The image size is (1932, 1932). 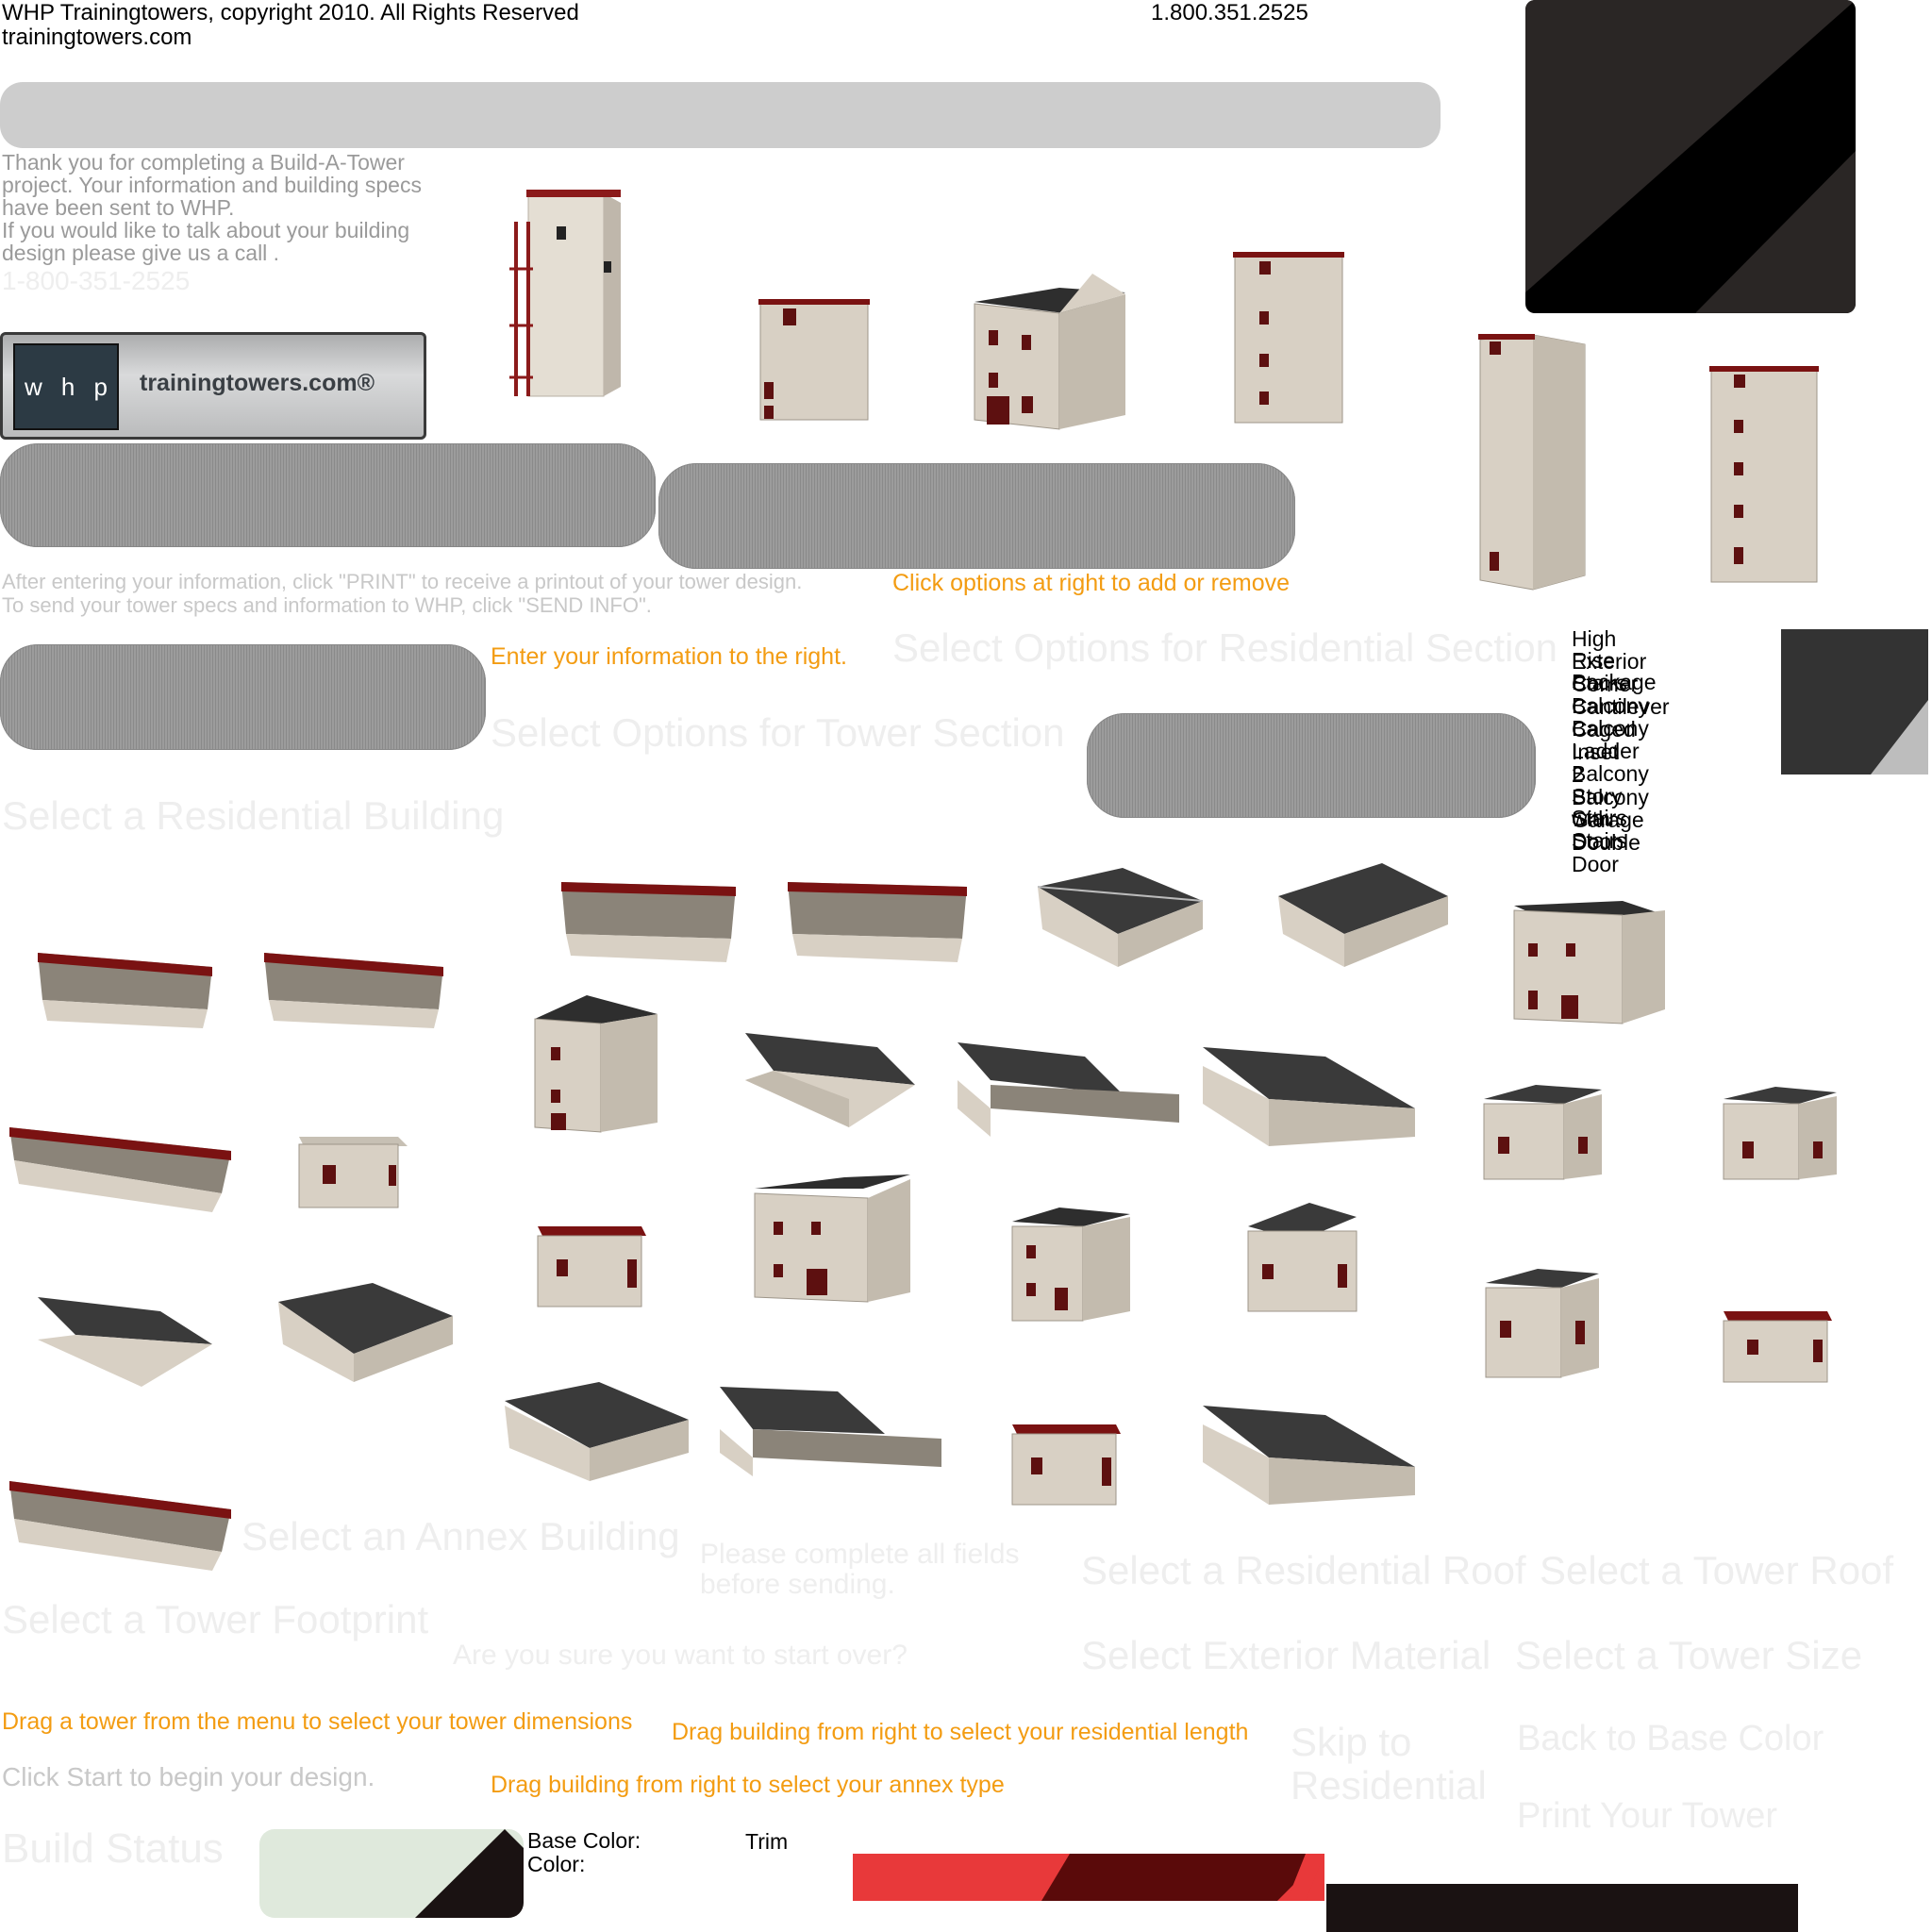 What do you see at coordinates (1717, 1570) in the screenshot?
I see `heading-tower-roof: Select a Tower Roof` at bounding box center [1717, 1570].